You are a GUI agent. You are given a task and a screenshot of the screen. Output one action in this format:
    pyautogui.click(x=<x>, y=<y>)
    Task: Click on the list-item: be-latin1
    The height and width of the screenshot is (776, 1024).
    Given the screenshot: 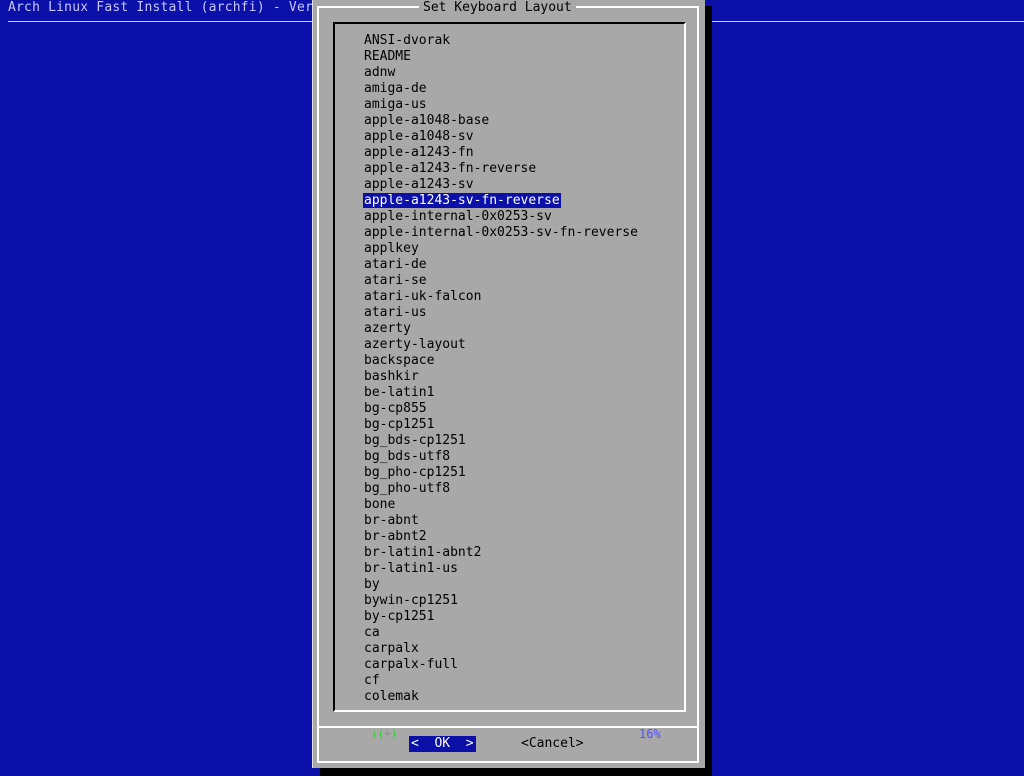 What is the action you would take?
    pyautogui.click(x=501, y=393)
    